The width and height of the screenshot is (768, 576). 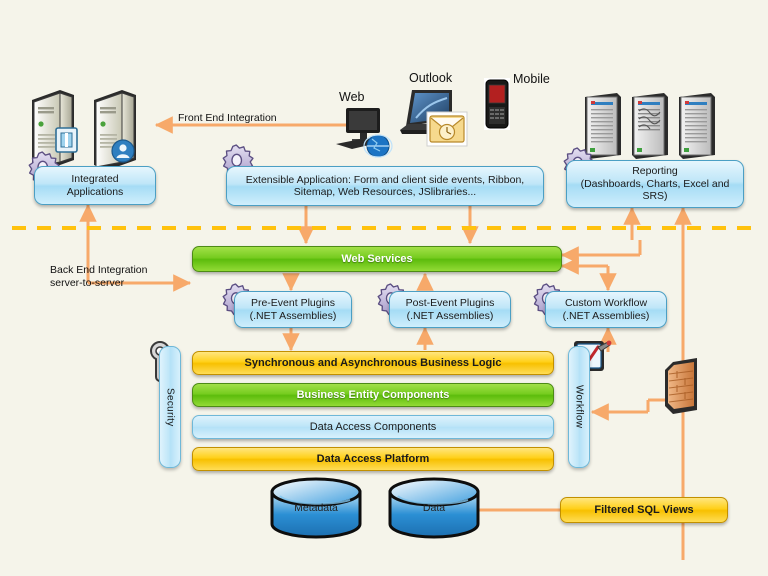 I want to click on rail-workflow-label: Workflow, so click(x=579, y=407).